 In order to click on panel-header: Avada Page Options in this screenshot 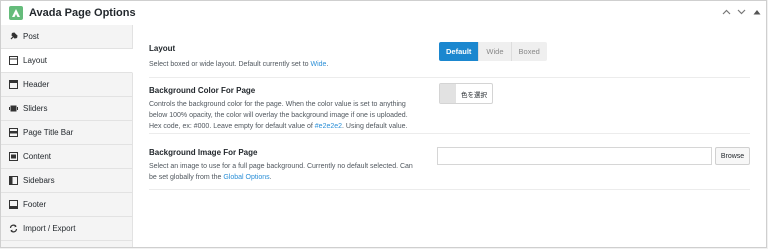, I will do `click(383, 13)`.